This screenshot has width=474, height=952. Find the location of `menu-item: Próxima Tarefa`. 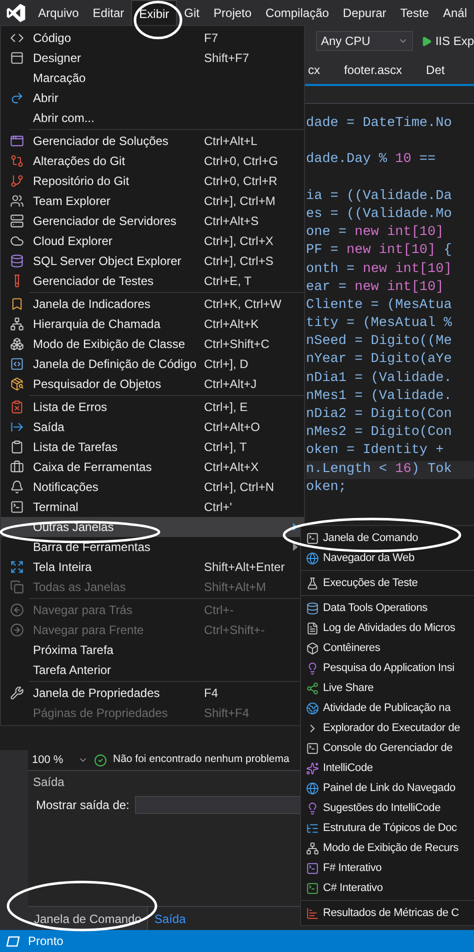

menu-item: Próxima Tarefa is located at coordinates (152, 650).